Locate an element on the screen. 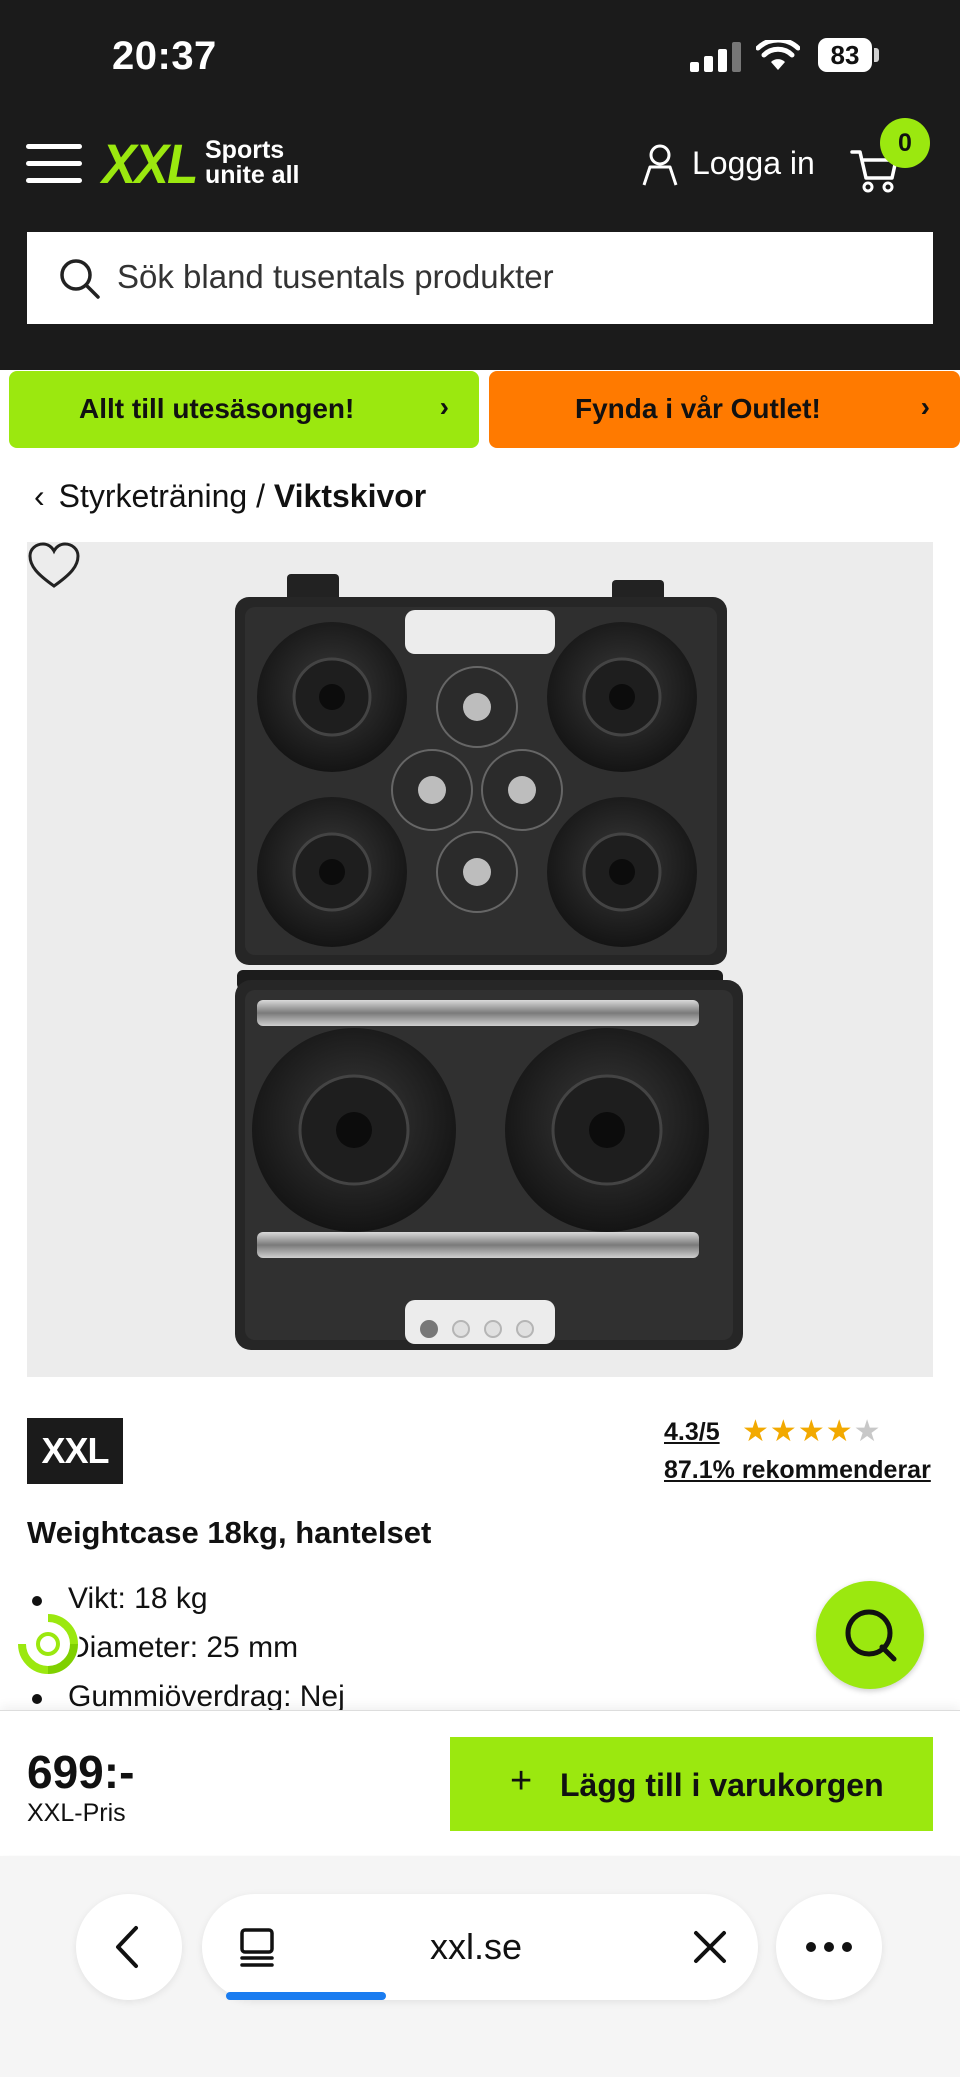 The height and width of the screenshot is (2077, 960). back-button is located at coordinates (129, 1947).